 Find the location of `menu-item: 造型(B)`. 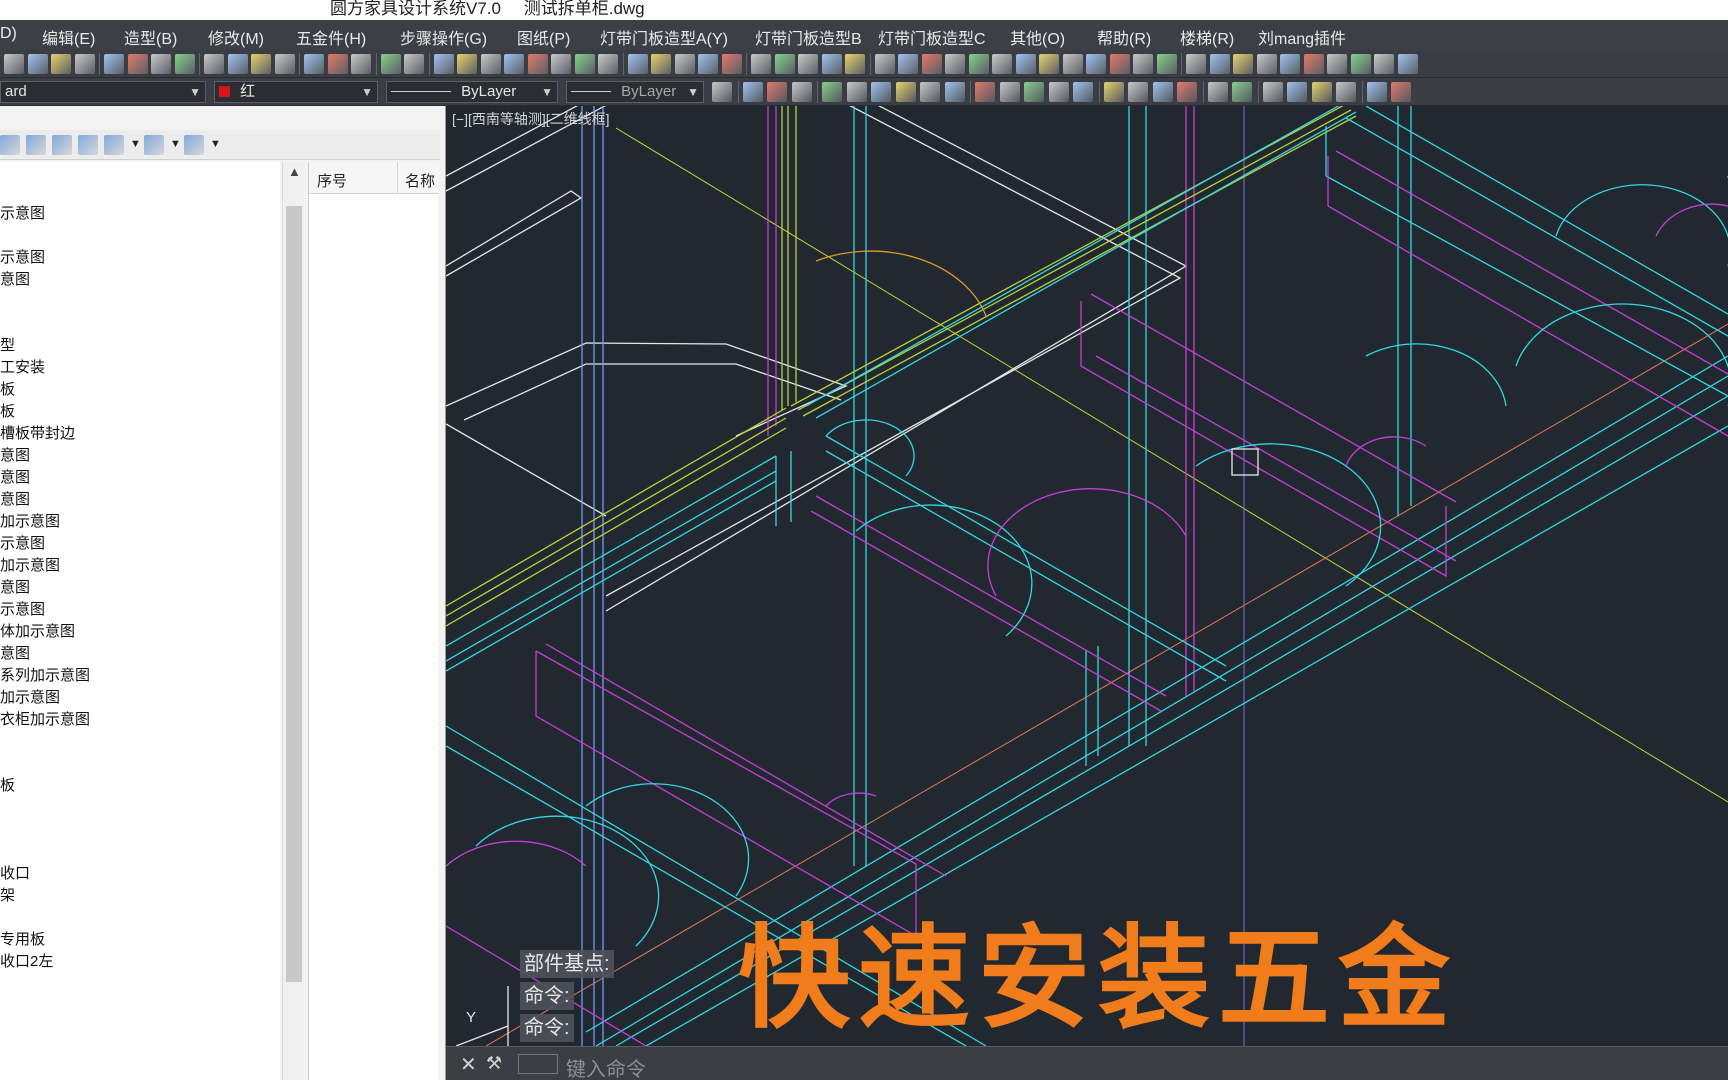

menu-item: 造型(B) is located at coordinates (150, 37).